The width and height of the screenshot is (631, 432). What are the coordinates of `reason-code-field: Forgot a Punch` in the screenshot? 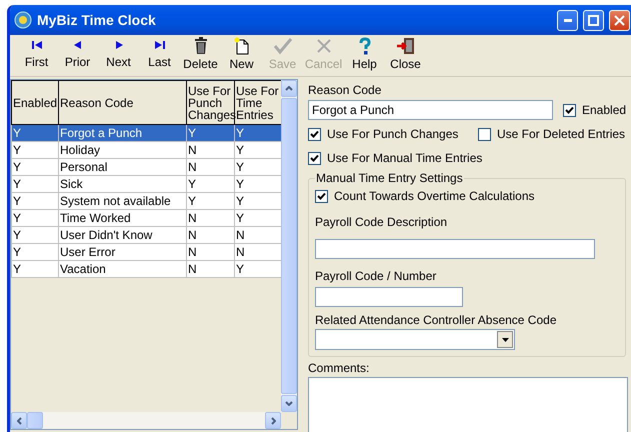 It's located at (430, 110).